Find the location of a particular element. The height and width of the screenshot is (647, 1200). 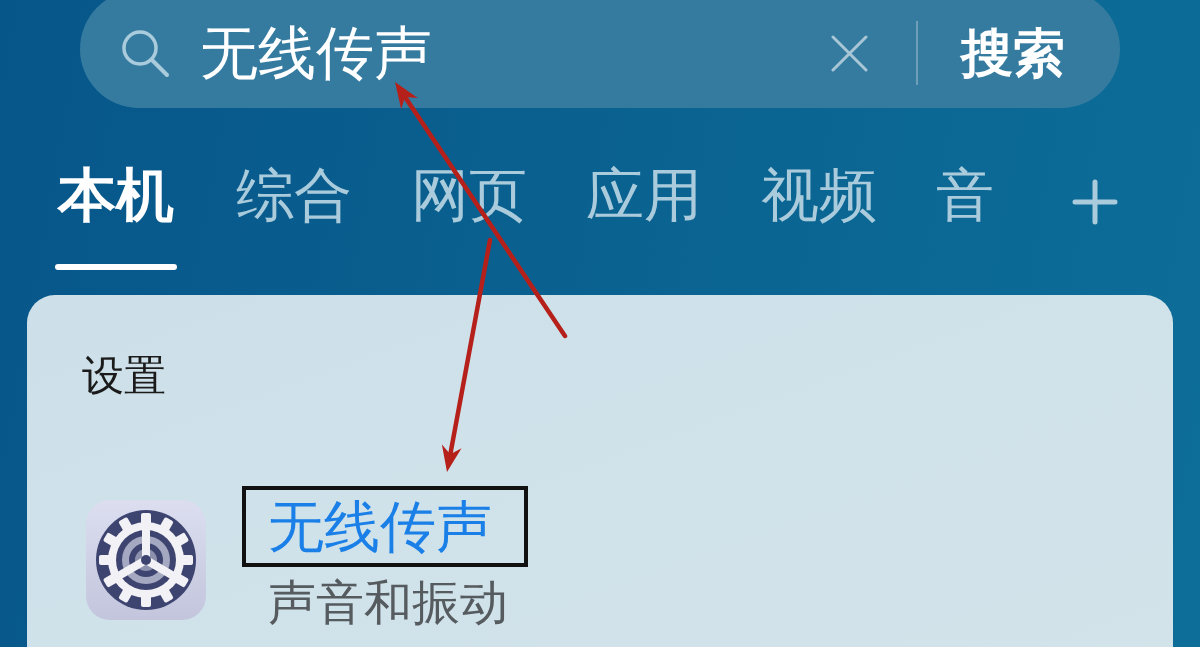

result-subtitle: 声音和振动 is located at coordinates (388, 602).